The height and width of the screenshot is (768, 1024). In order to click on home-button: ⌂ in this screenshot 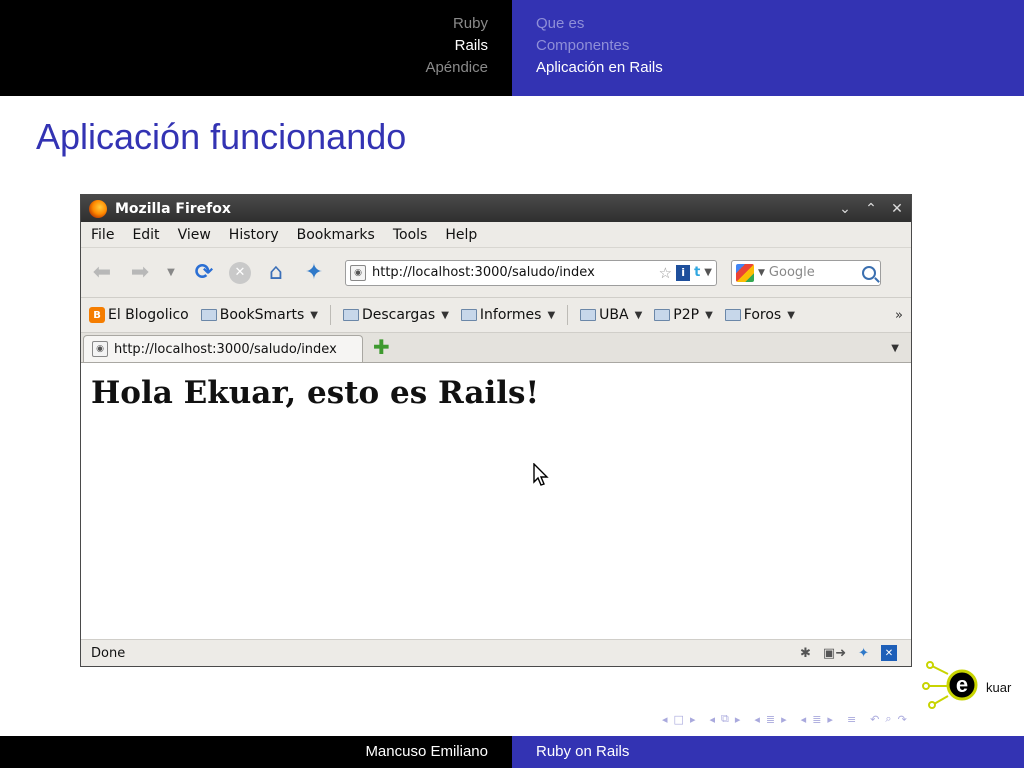, I will do `click(276, 273)`.